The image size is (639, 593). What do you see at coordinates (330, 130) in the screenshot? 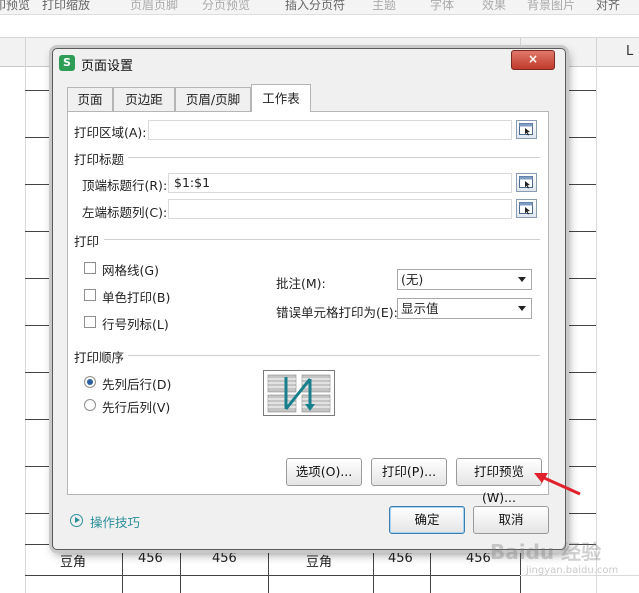
I see `print-area-field` at bounding box center [330, 130].